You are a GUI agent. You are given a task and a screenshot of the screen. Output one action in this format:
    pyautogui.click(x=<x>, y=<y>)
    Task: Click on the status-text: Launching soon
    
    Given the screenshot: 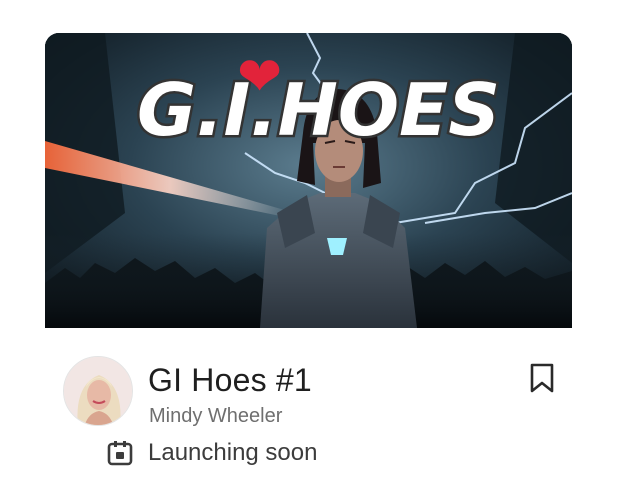 What is the action you would take?
    pyautogui.click(x=233, y=452)
    